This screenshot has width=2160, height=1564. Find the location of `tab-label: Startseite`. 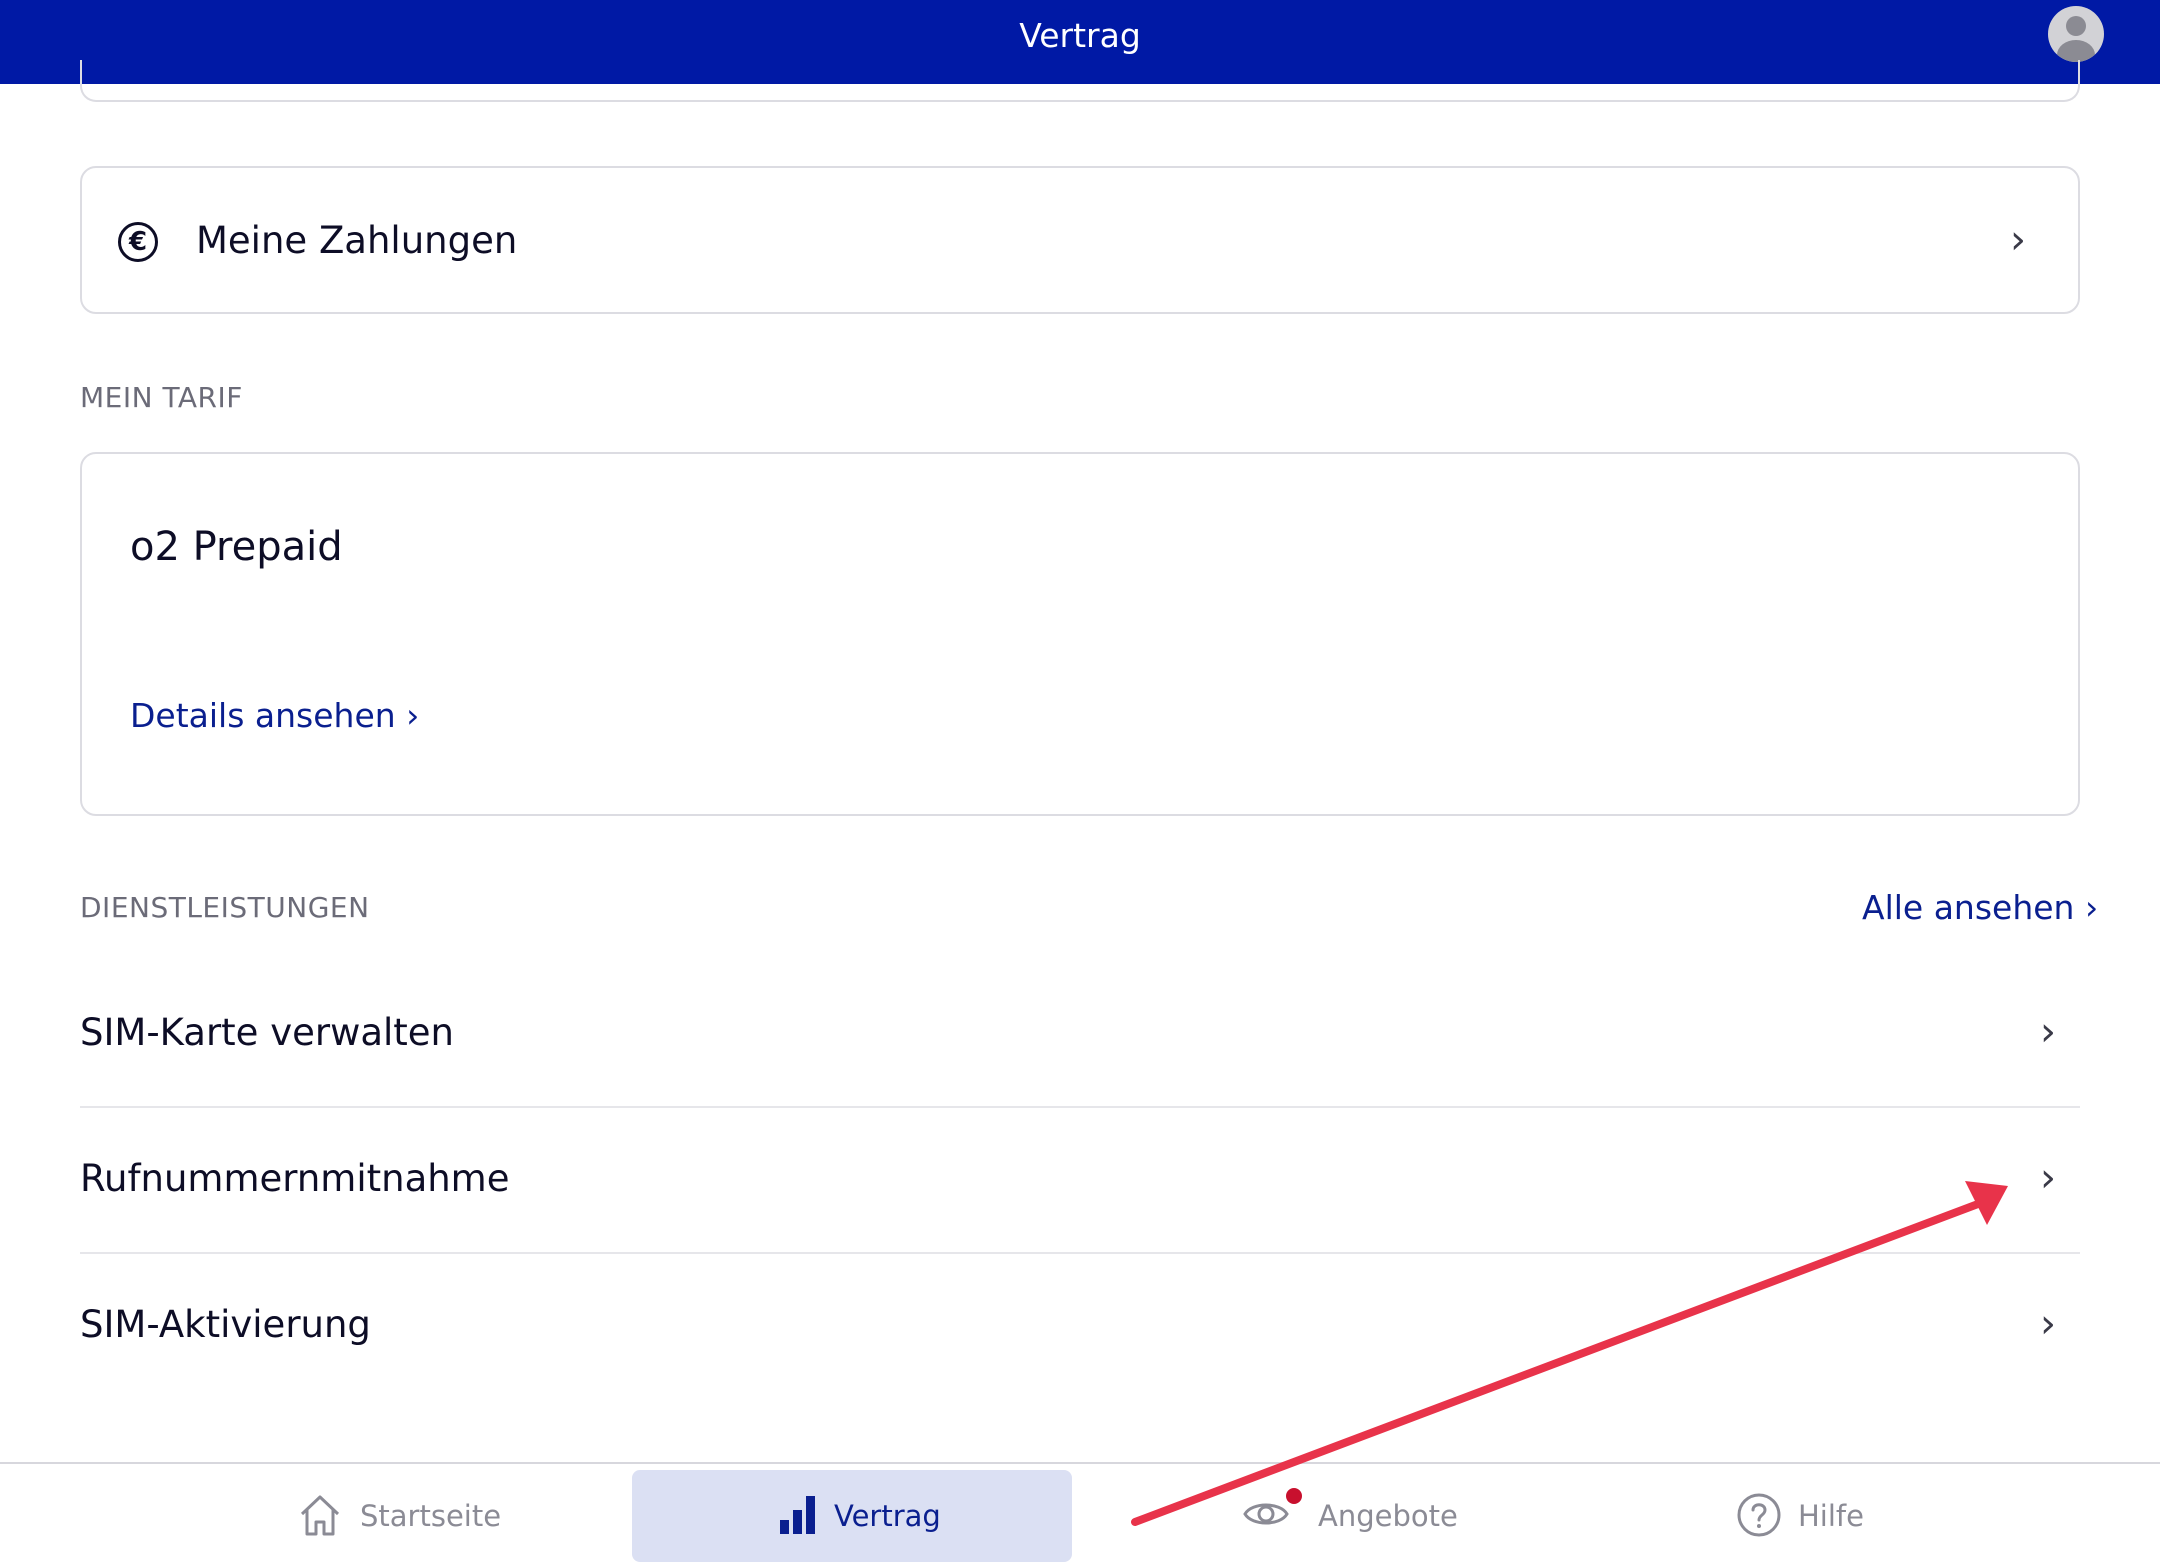

tab-label: Startseite is located at coordinates (431, 1516).